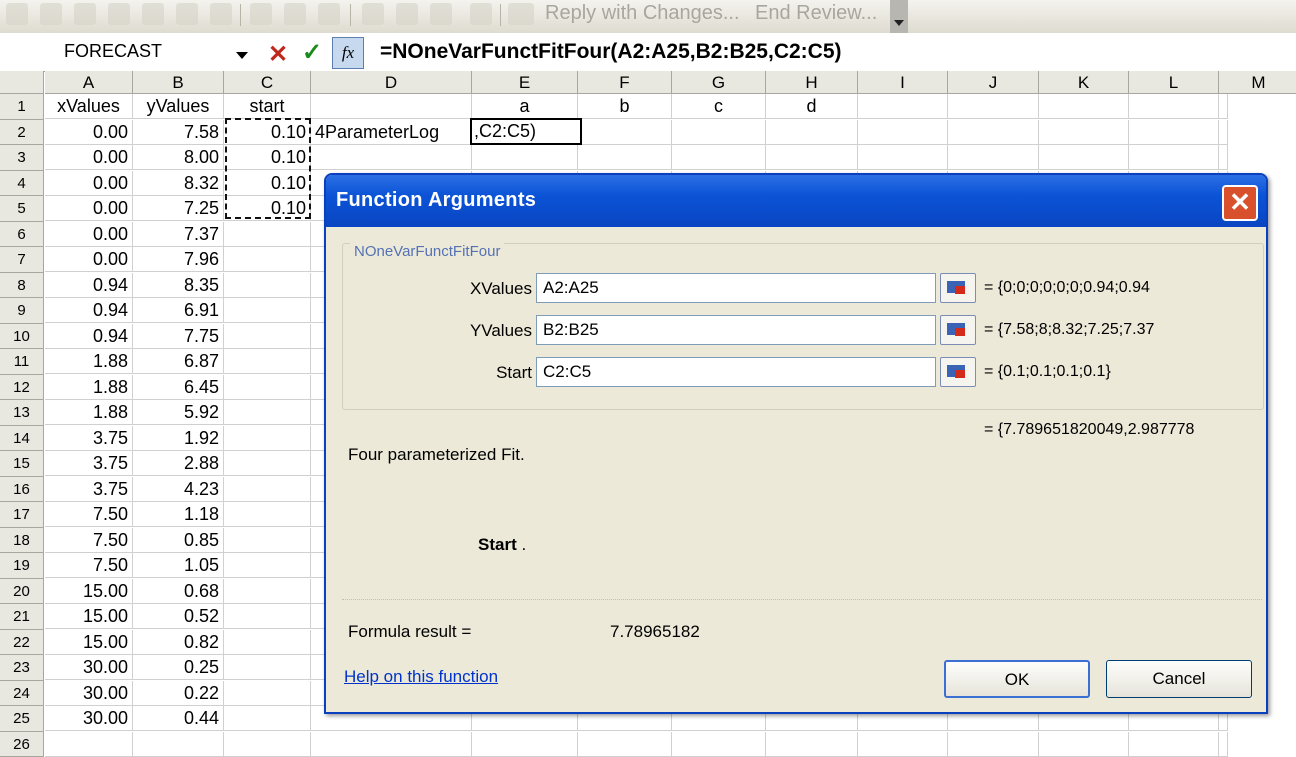  Describe the element at coordinates (89, 310) in the screenshot. I see `cell-a9: 0.94` at that location.